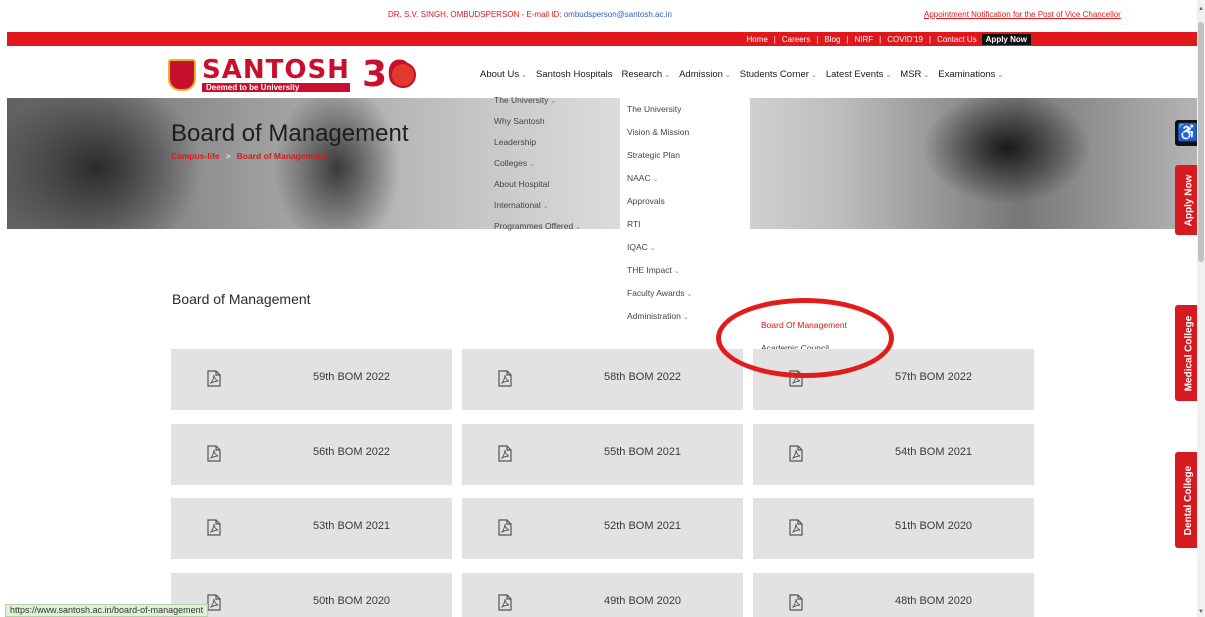  I want to click on nav-item-santosh-hospitals: Santosh Hospitals, so click(574, 74).